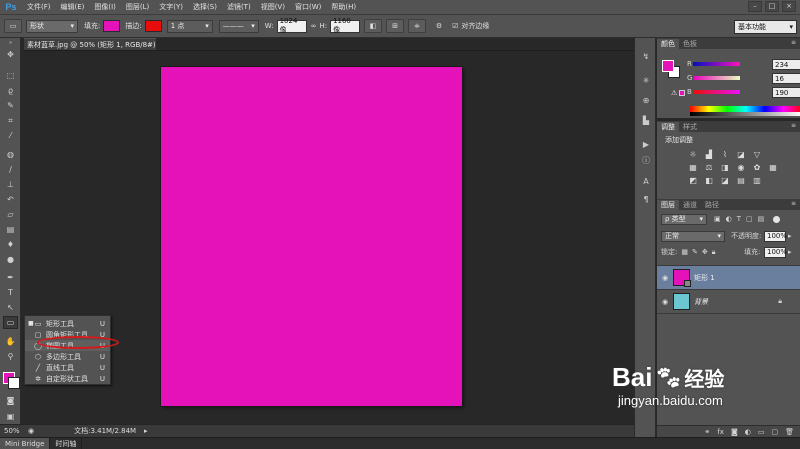  Describe the element at coordinates (439, 26) in the screenshot. I see `geometry-settings-button: ⚙` at that location.